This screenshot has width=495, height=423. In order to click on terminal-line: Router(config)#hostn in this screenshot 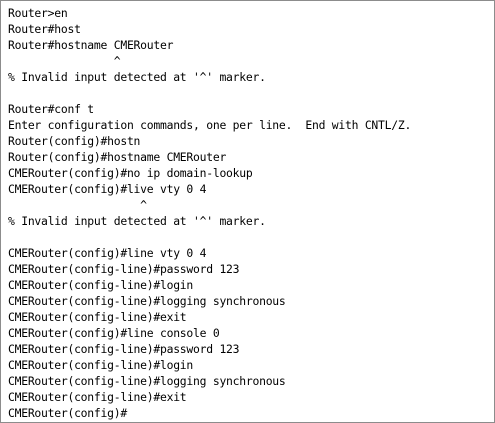, I will do `click(74, 141)`.